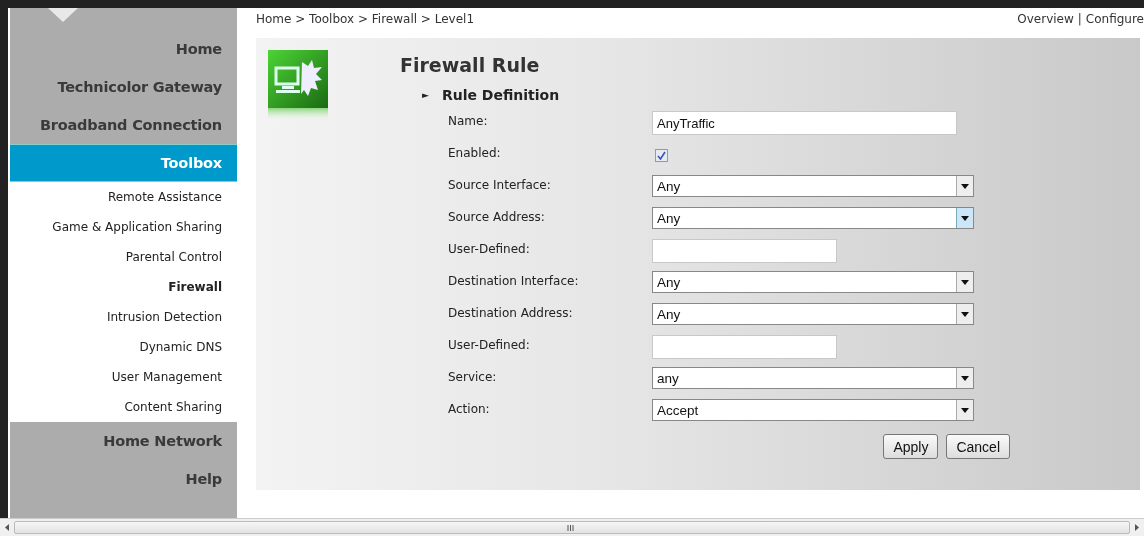 This screenshot has height=536, width=1144. Describe the element at coordinates (123, 287) in the screenshot. I see `nav-item: Firewall` at that location.